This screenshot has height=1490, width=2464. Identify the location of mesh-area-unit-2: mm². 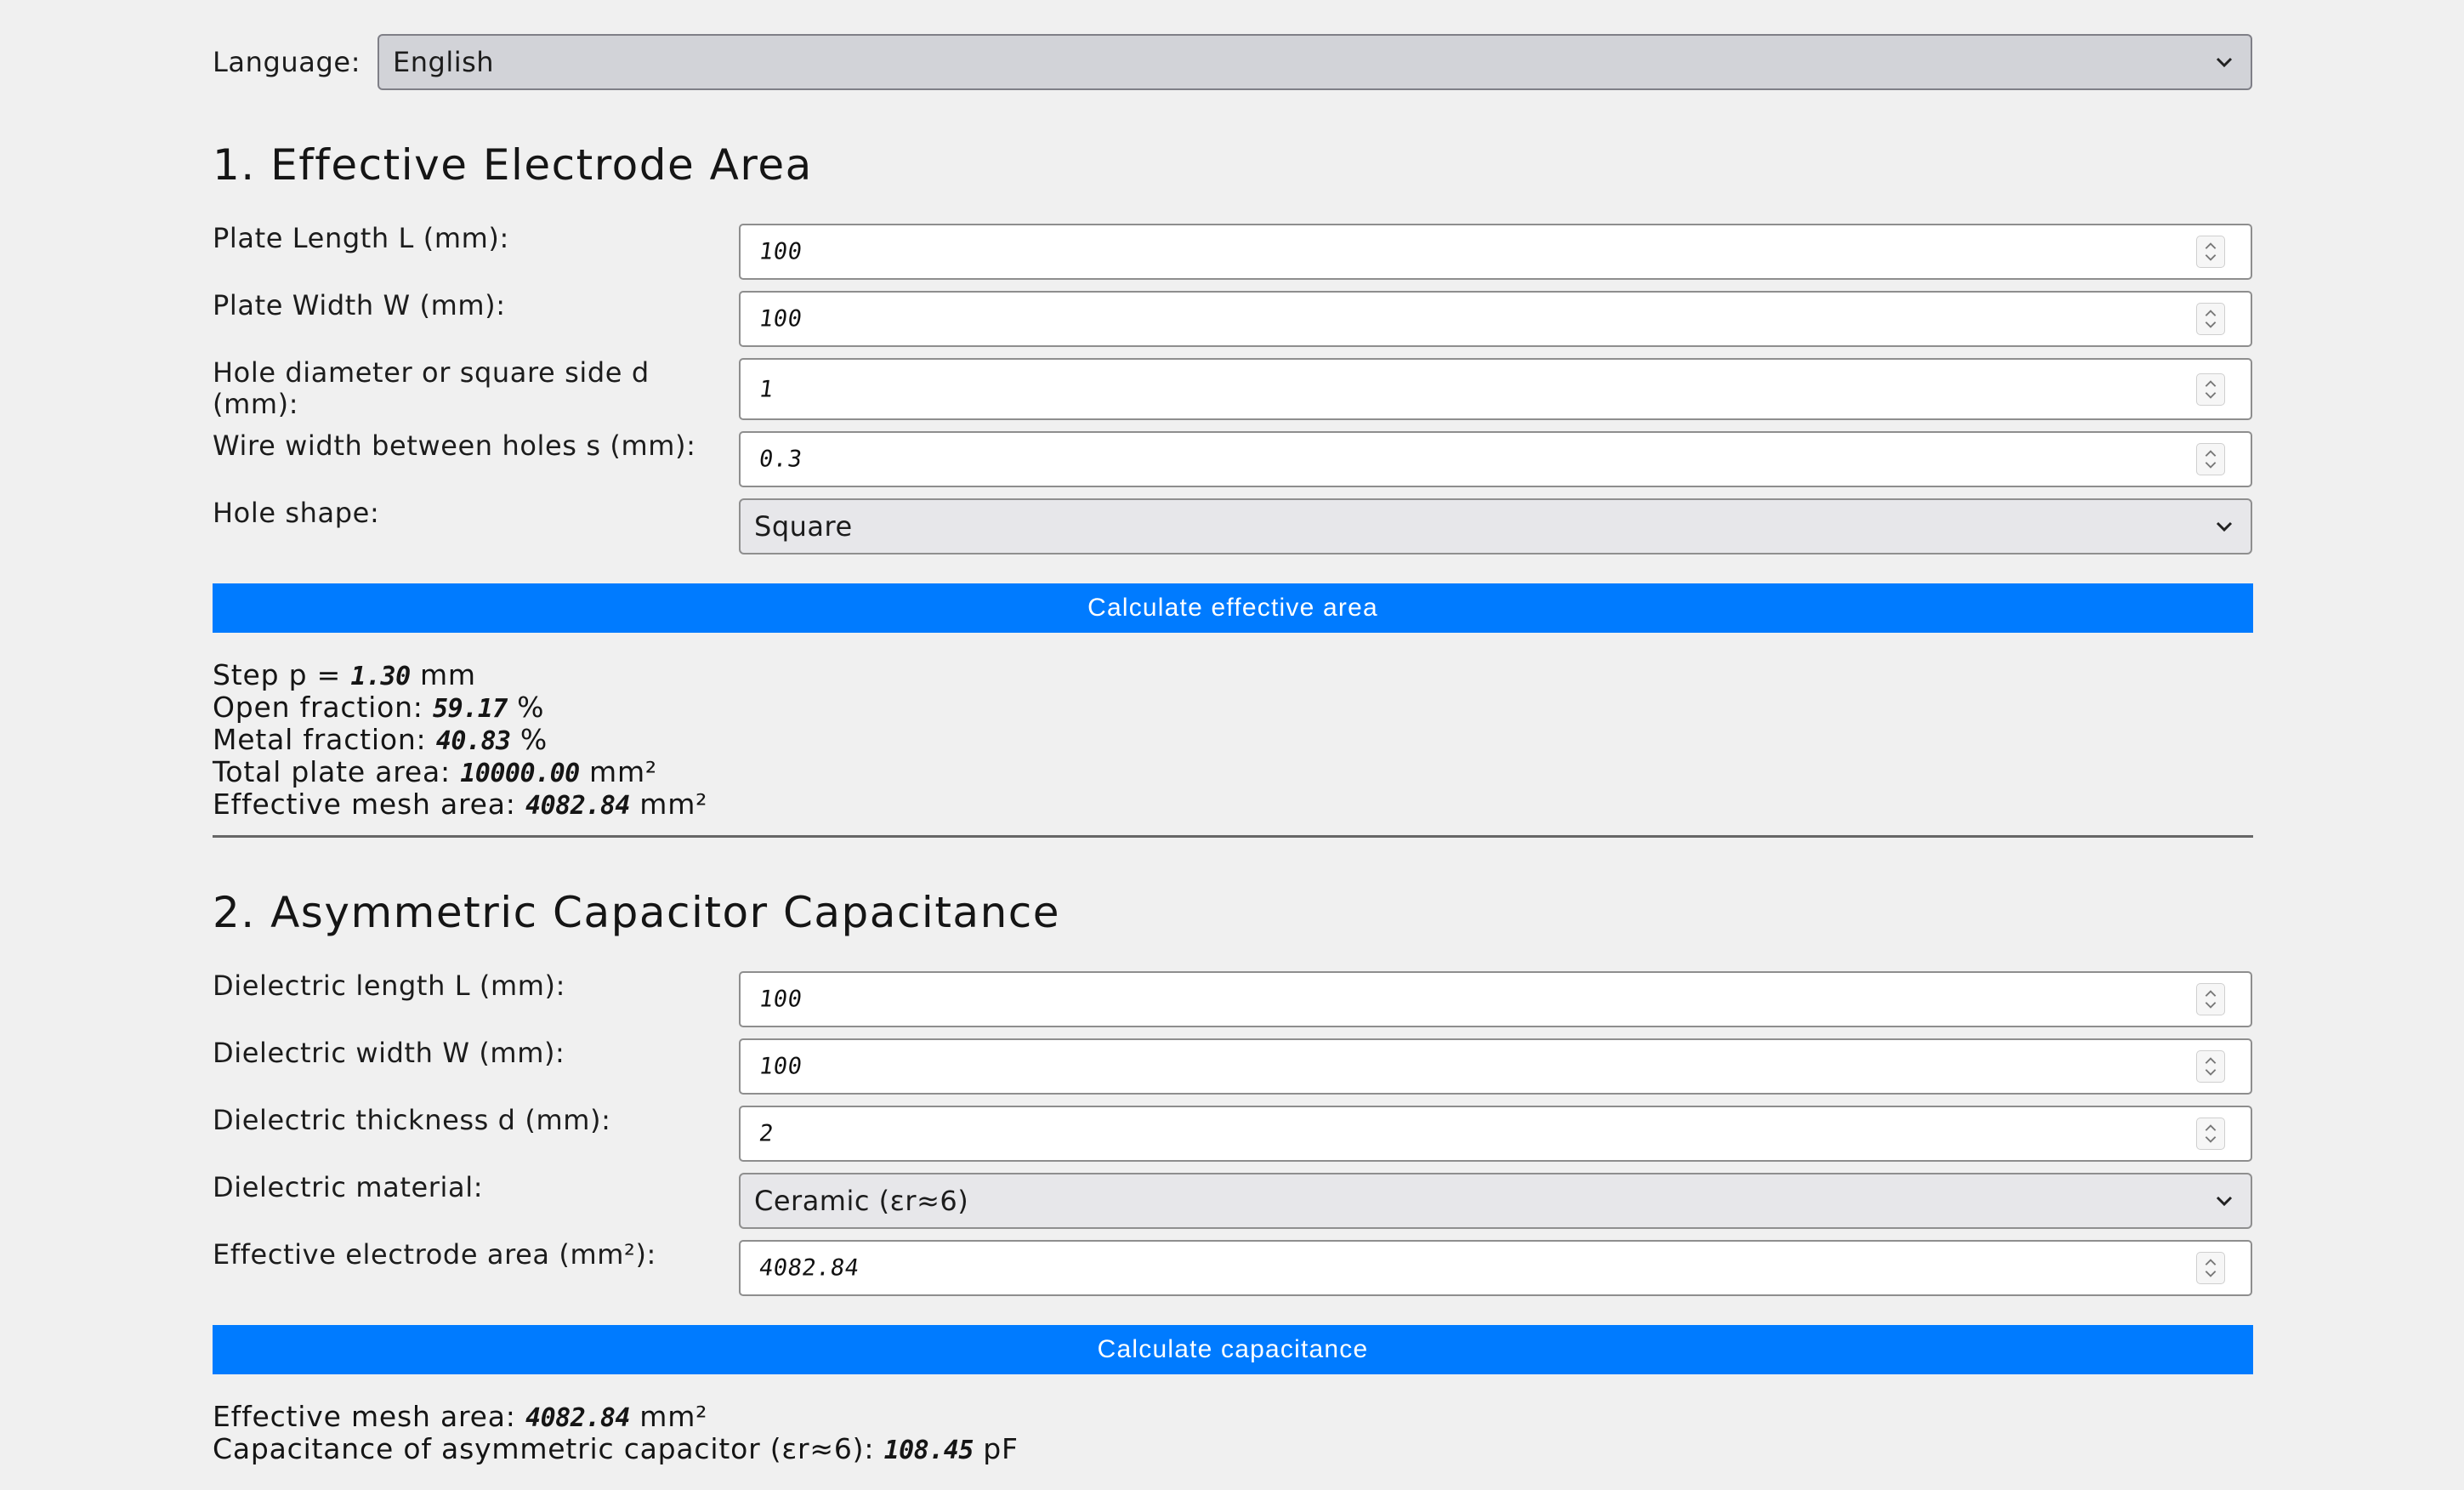
(673, 1416).